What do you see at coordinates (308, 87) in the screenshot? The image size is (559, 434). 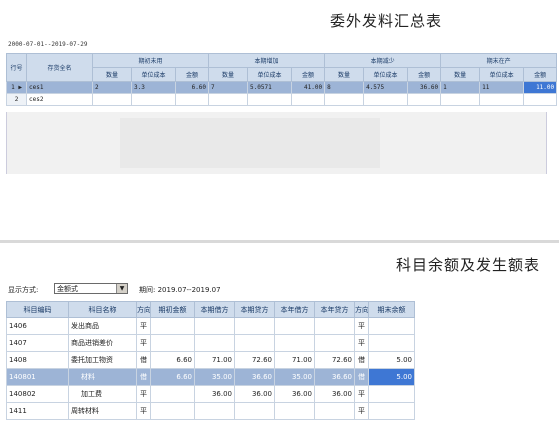 I see `table-cell: 41.00` at bounding box center [308, 87].